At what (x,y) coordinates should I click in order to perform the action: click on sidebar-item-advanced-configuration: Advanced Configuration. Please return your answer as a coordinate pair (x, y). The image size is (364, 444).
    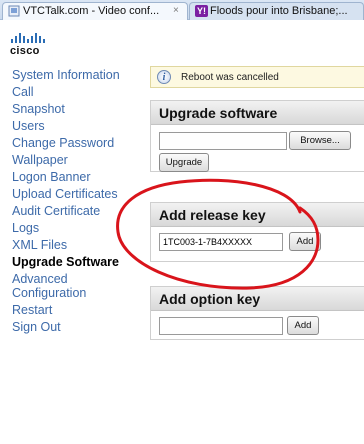
    Looking at the image, I should click on (76, 286).